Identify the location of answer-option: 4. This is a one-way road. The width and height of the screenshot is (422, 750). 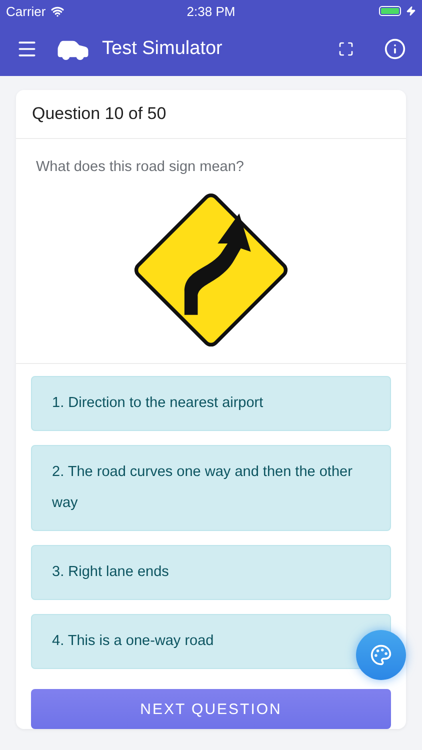
(211, 641).